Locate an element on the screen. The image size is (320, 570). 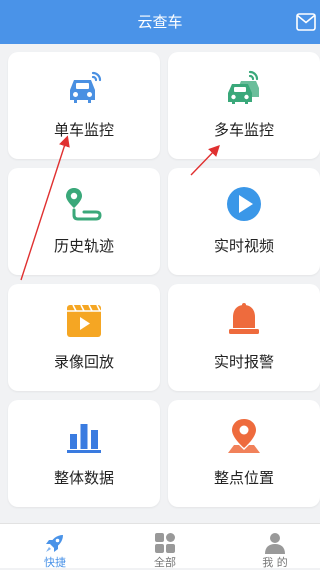
card-label: 单车监控 is located at coordinates (83, 130).